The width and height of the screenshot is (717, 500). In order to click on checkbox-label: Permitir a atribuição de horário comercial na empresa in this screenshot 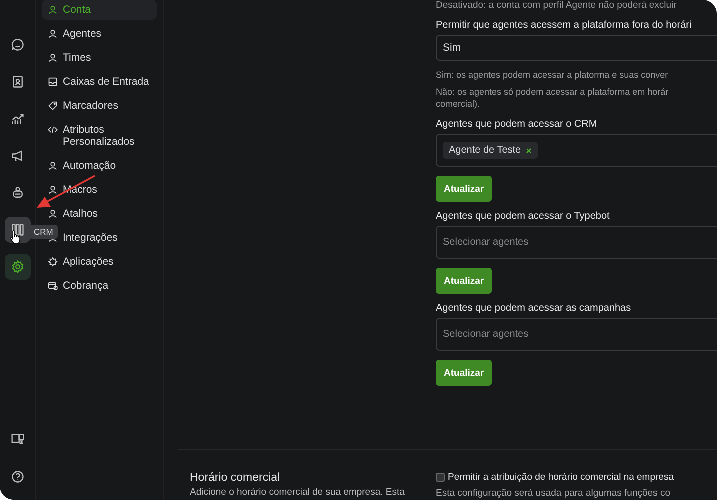, I will do `click(561, 477)`.